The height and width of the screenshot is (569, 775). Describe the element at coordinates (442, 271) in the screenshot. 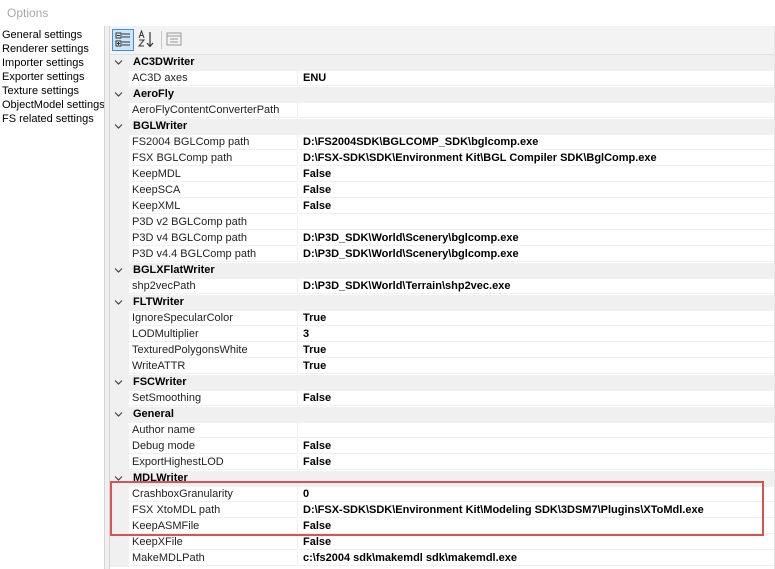

I see `category-row: BGLXFlatWriter` at that location.